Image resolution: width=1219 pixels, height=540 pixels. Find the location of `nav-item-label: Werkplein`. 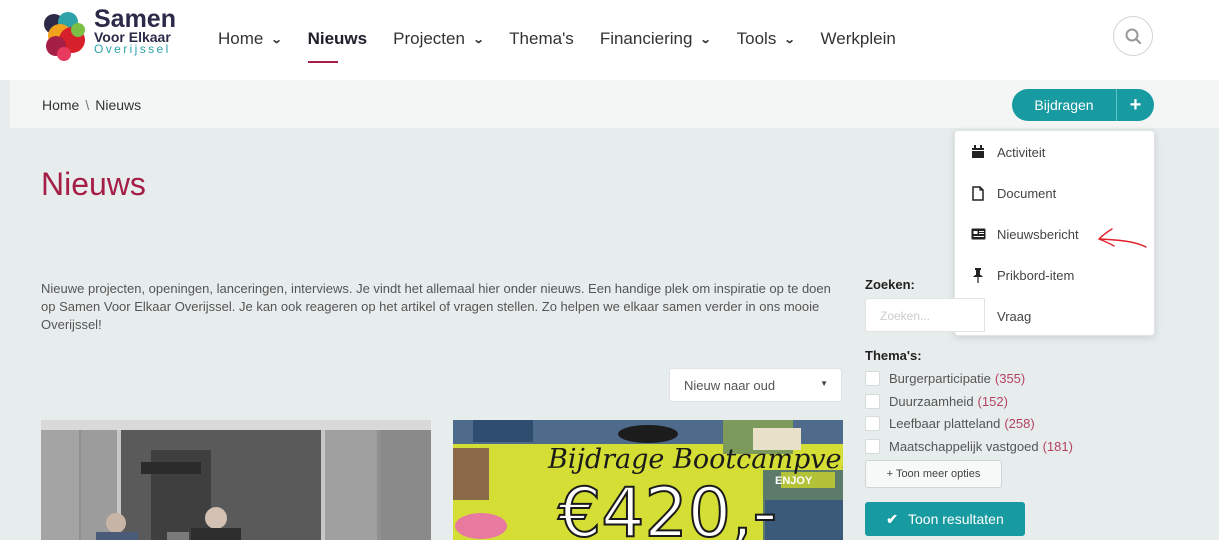

nav-item-label: Werkplein is located at coordinates (858, 38).